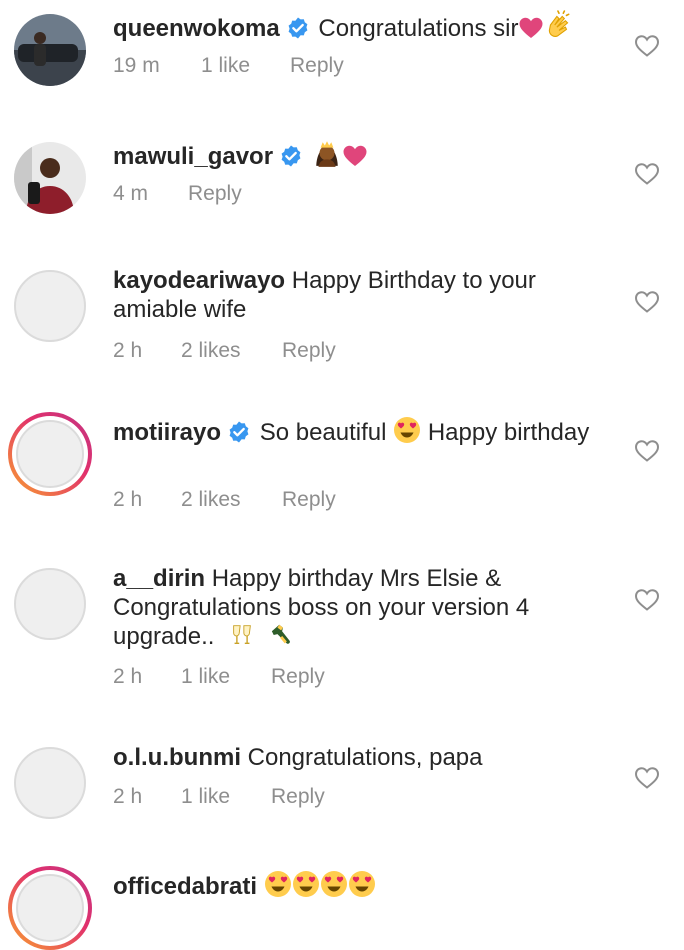 The width and height of the screenshot is (684, 950). What do you see at coordinates (508, 432) in the screenshot?
I see `comment-body-continued: Happy birthday` at bounding box center [508, 432].